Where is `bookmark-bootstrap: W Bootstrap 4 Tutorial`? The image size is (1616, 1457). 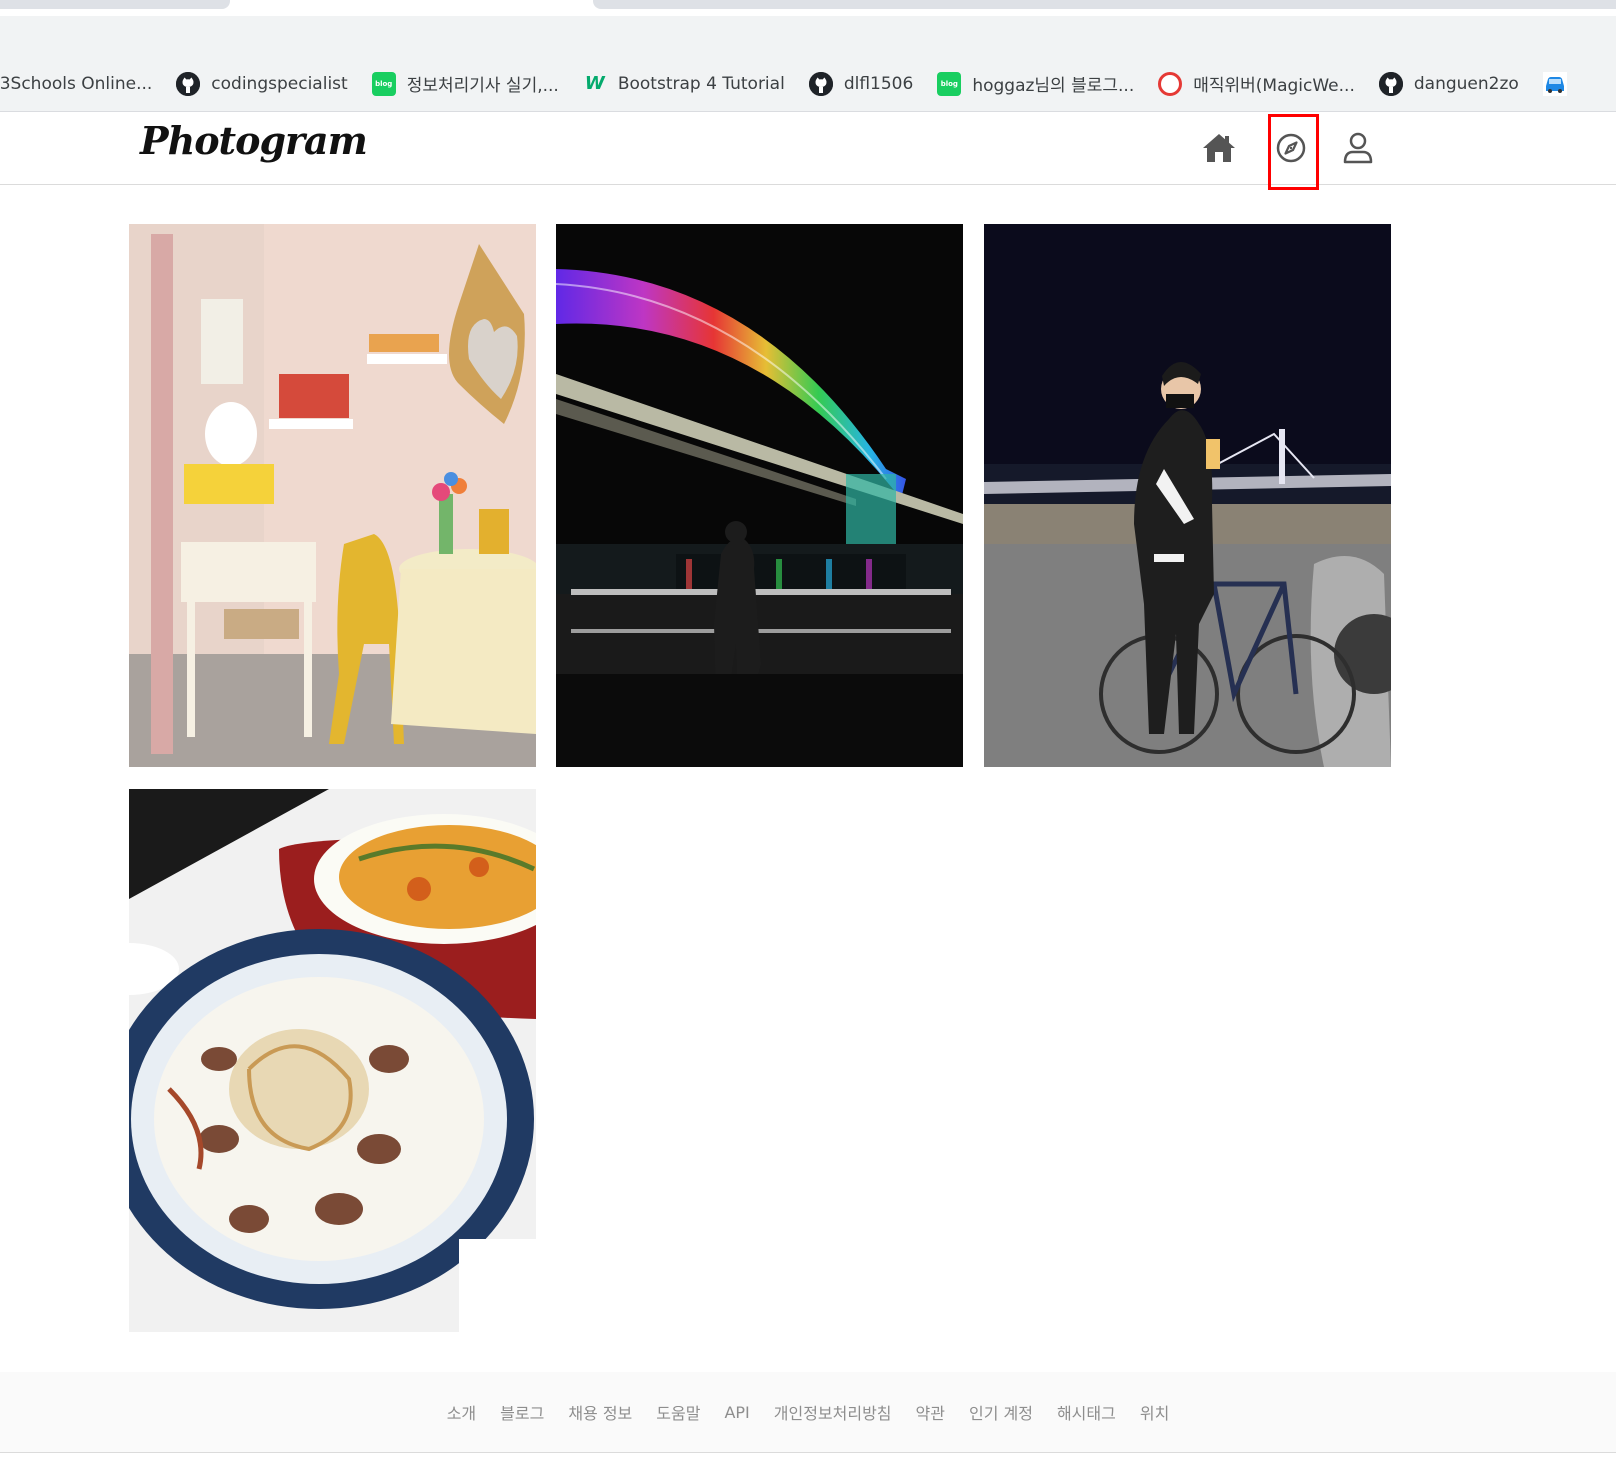 bookmark-bootstrap: W Bootstrap 4 Tutorial is located at coordinates (684, 83).